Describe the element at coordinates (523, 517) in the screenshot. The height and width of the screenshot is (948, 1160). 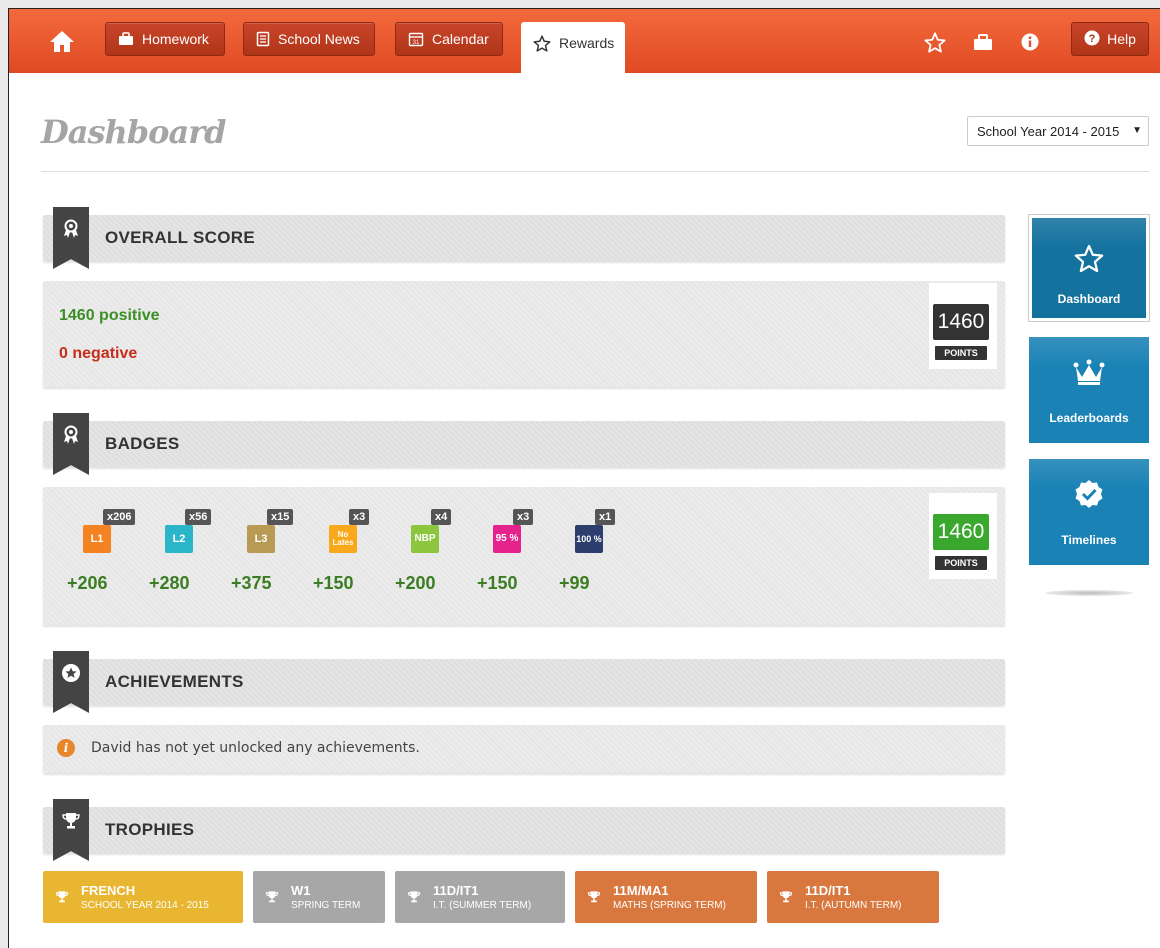
I see `badge-count: x3` at that location.